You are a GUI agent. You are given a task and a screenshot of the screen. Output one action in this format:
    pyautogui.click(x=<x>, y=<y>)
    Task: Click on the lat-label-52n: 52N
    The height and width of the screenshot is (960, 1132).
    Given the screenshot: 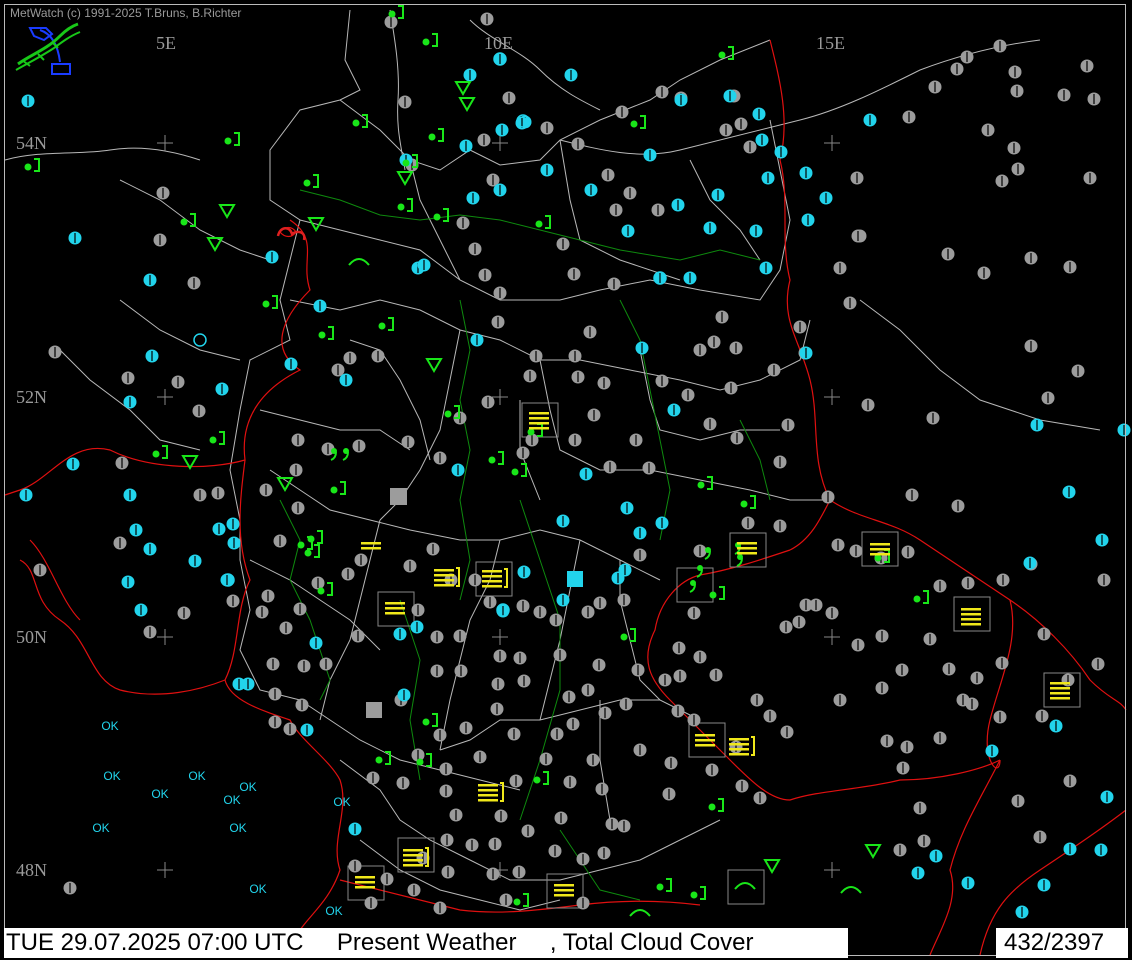 What is the action you would take?
    pyautogui.click(x=31, y=397)
    